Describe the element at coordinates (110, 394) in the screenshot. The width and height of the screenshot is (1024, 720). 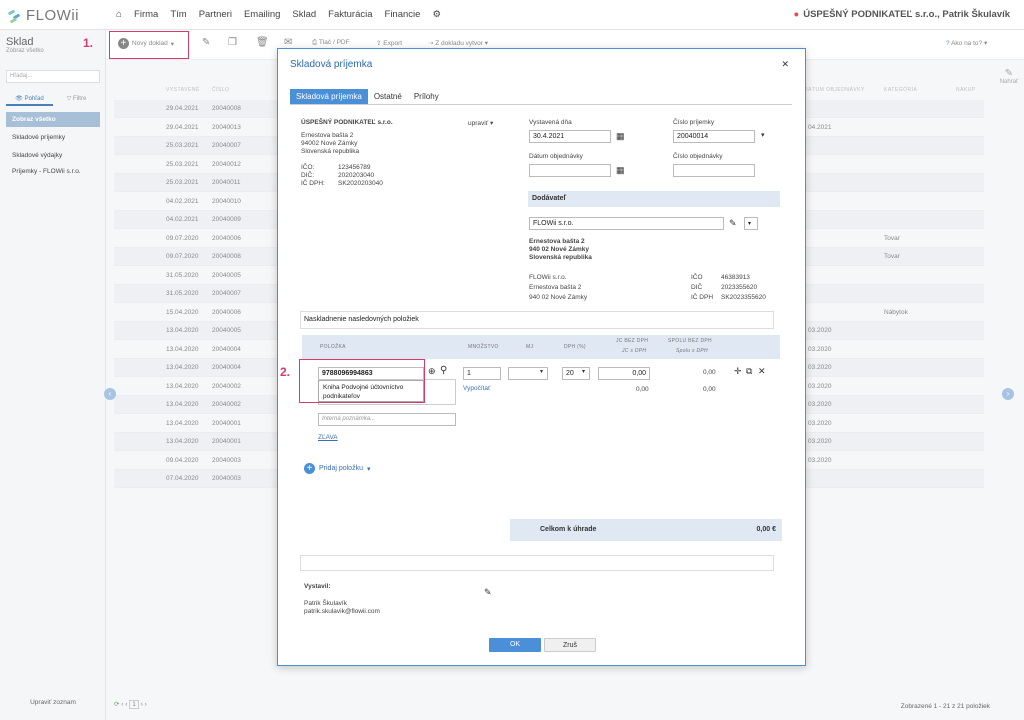
I see `prev-arrow-icon: ‹` at that location.